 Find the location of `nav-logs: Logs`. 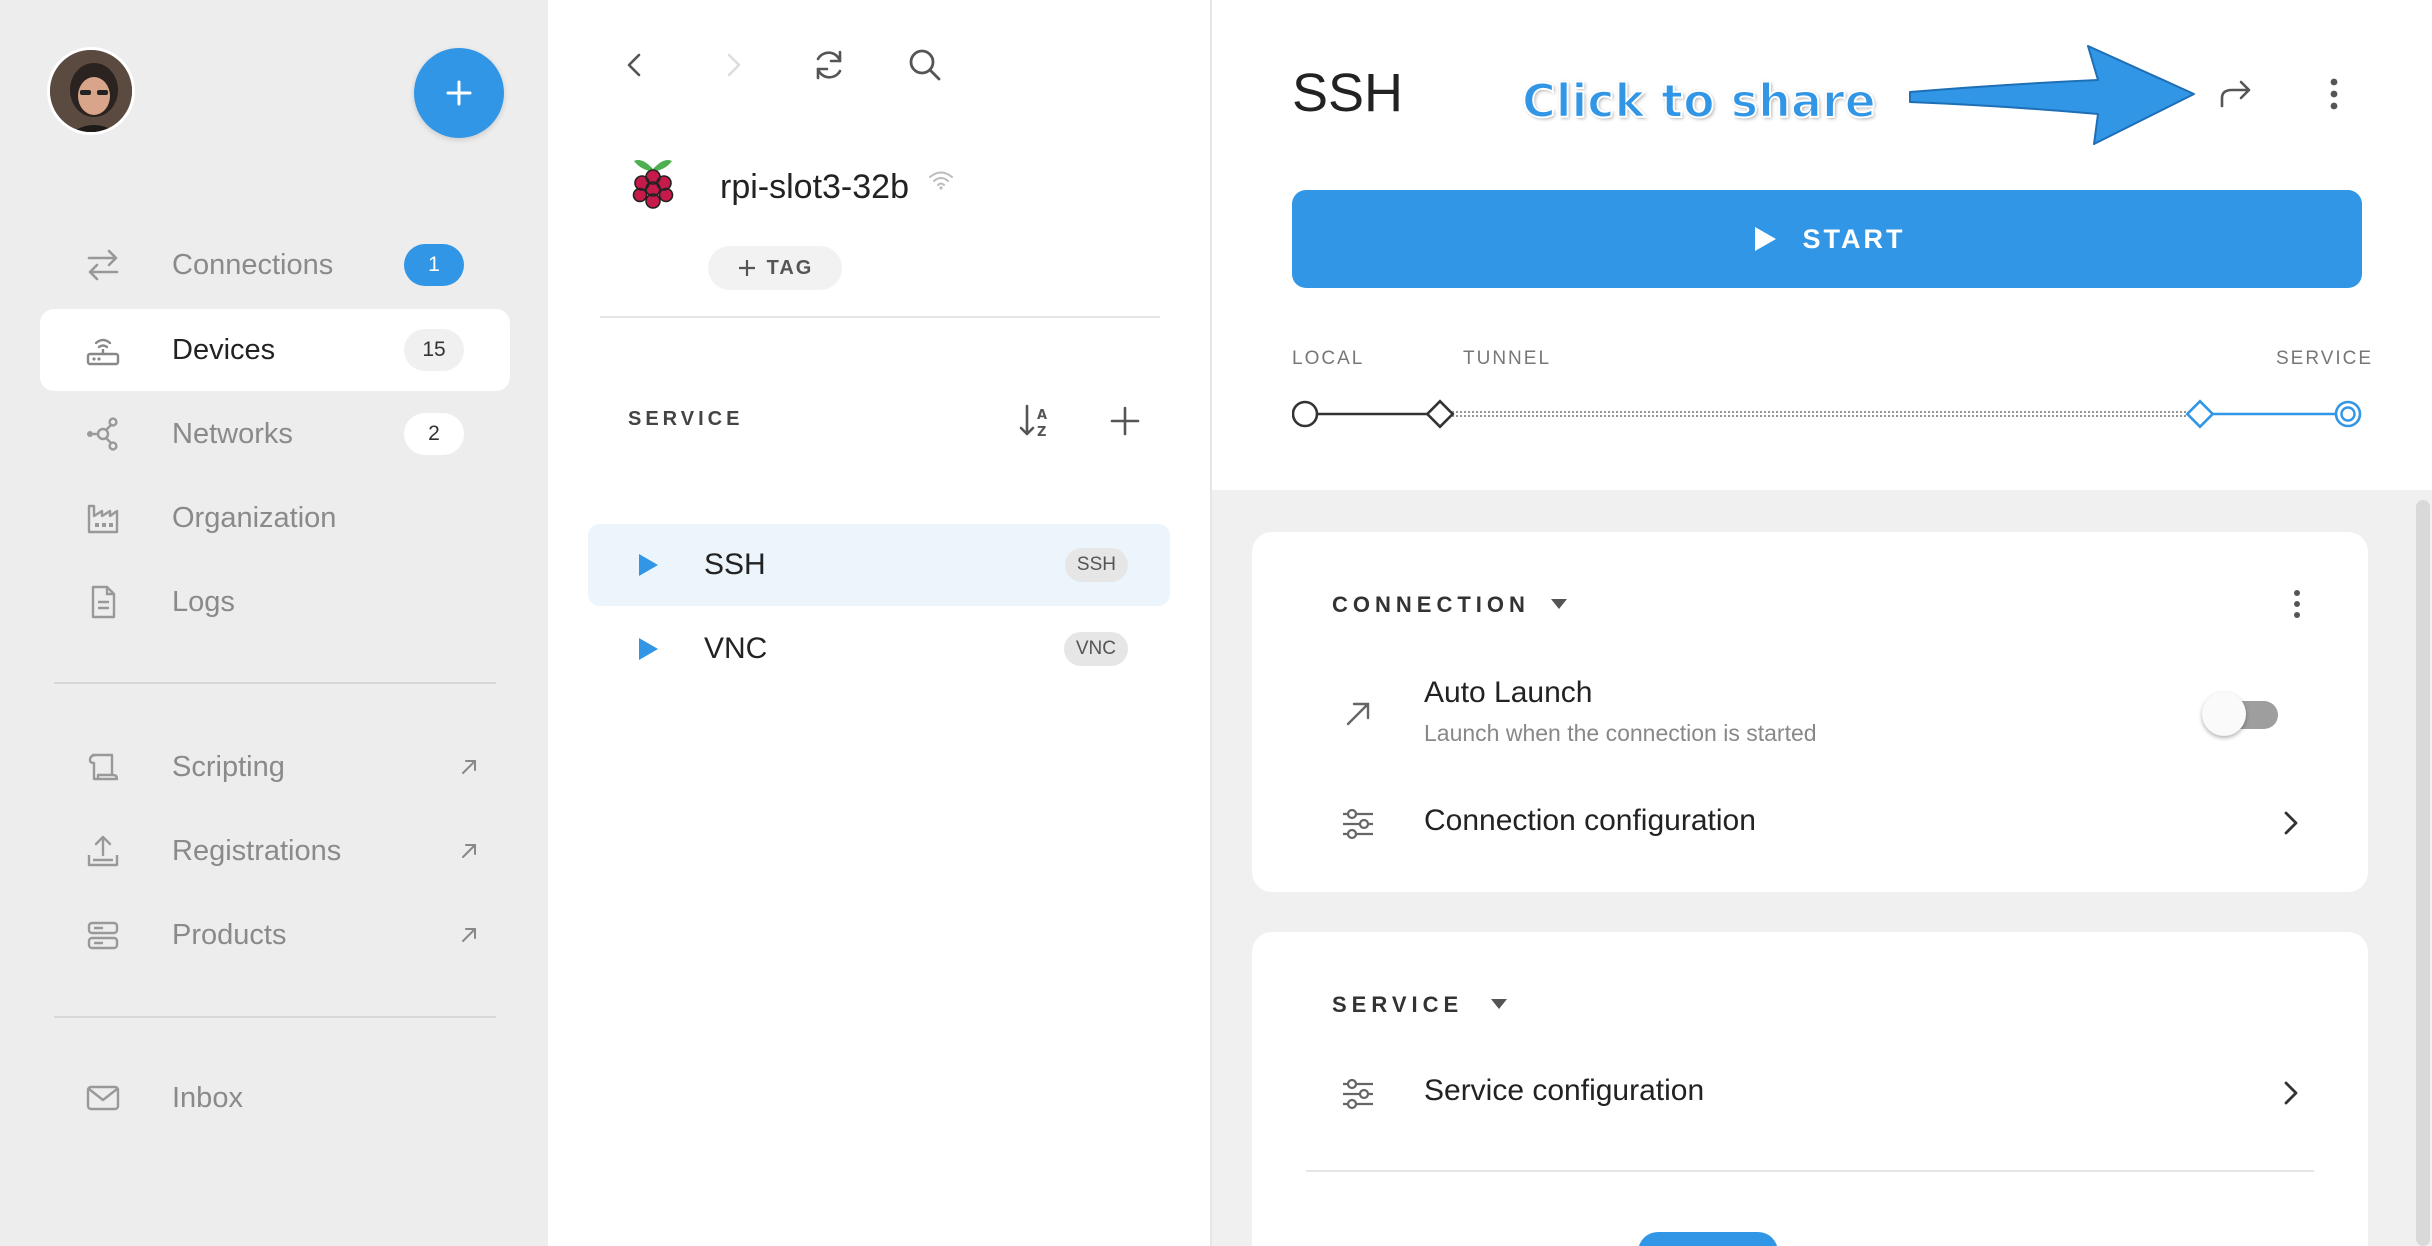

nav-logs: Logs is located at coordinates (275, 602).